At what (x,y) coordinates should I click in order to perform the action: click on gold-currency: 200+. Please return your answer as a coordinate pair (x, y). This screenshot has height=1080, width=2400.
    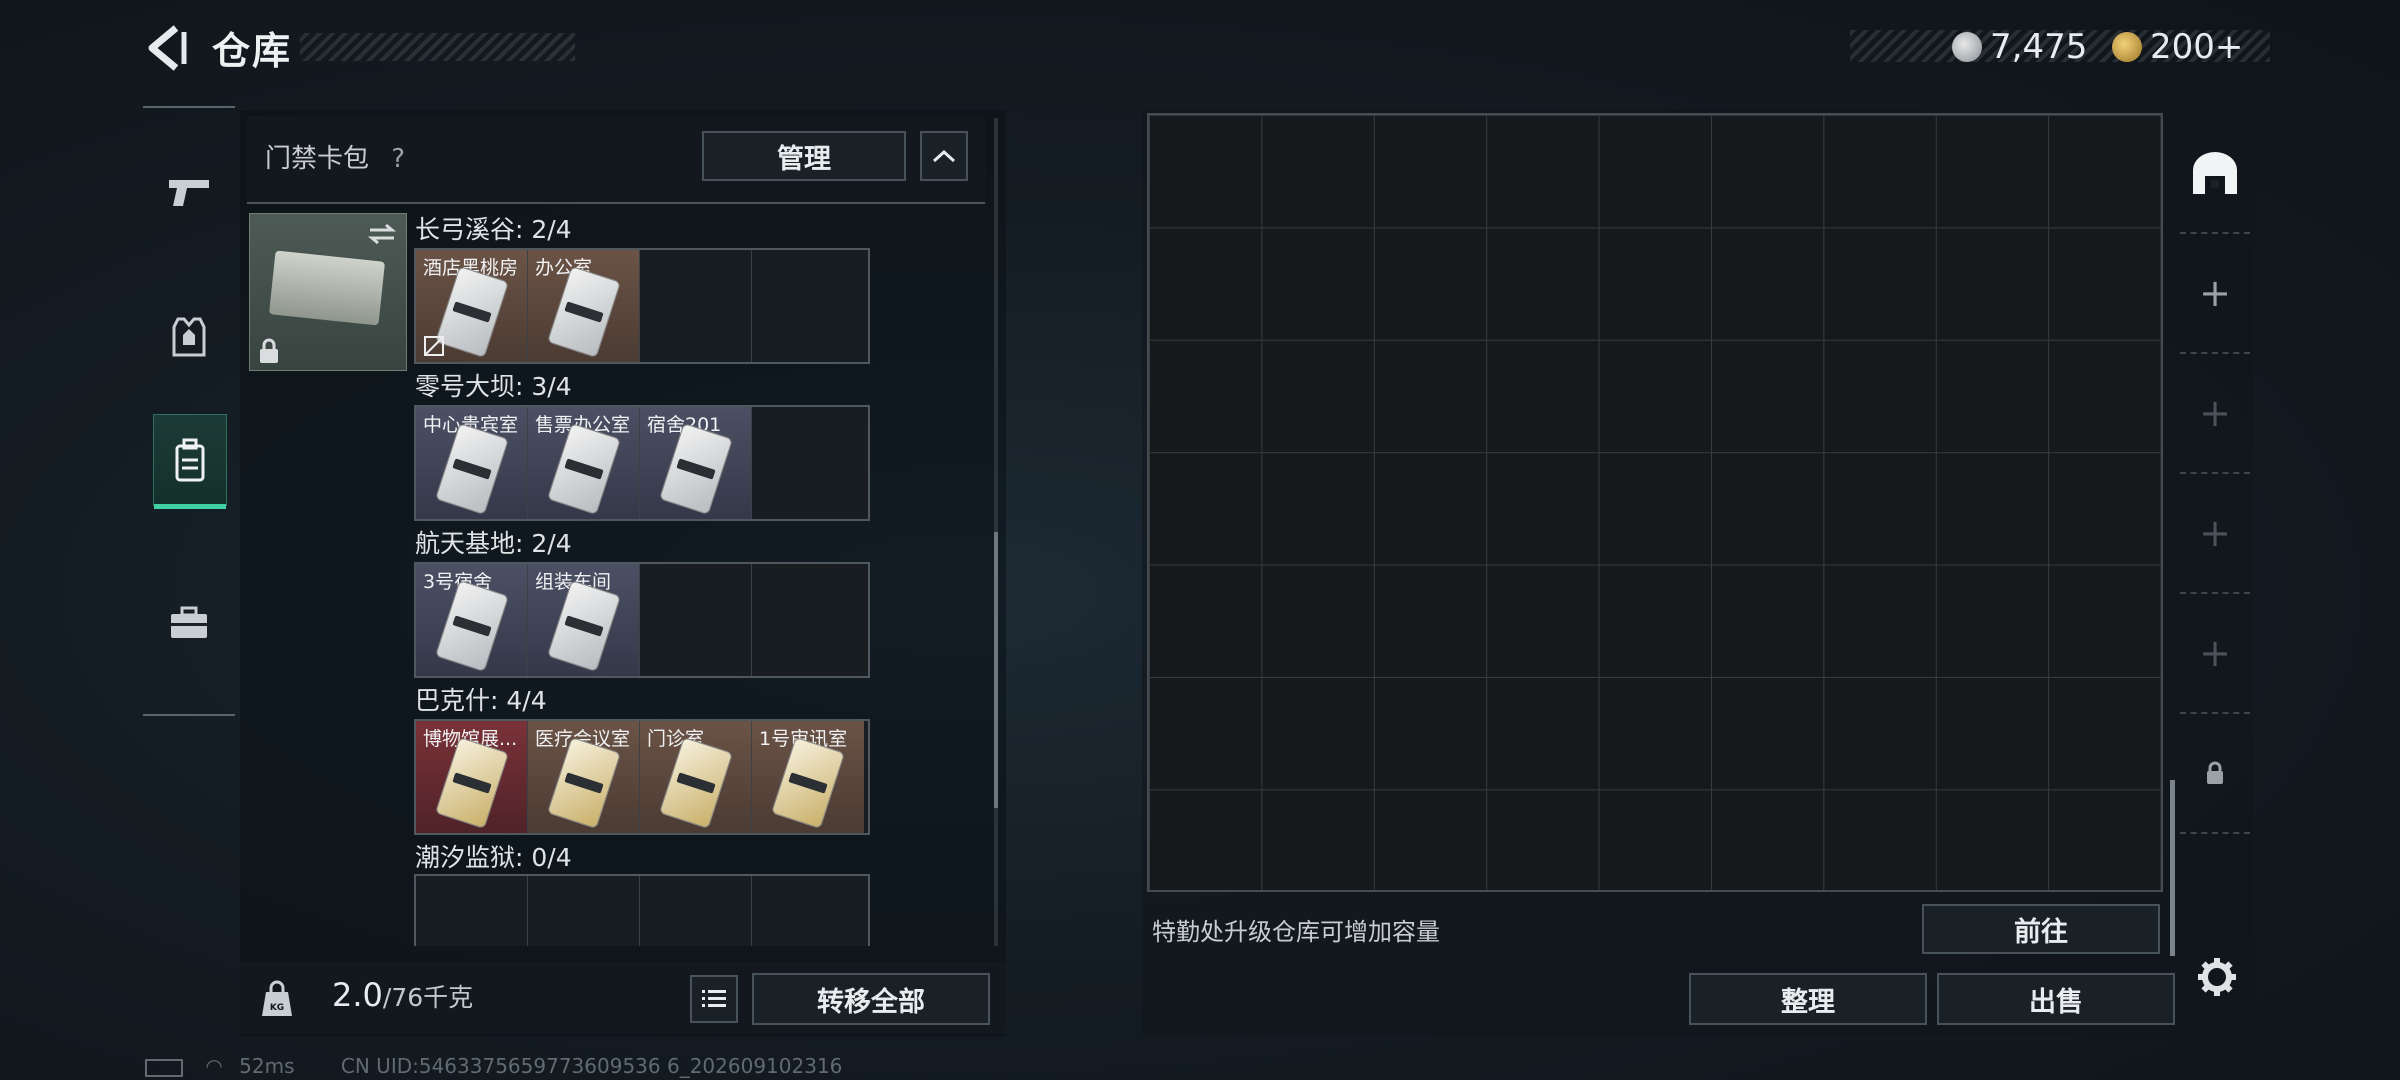
    Looking at the image, I should click on (2177, 47).